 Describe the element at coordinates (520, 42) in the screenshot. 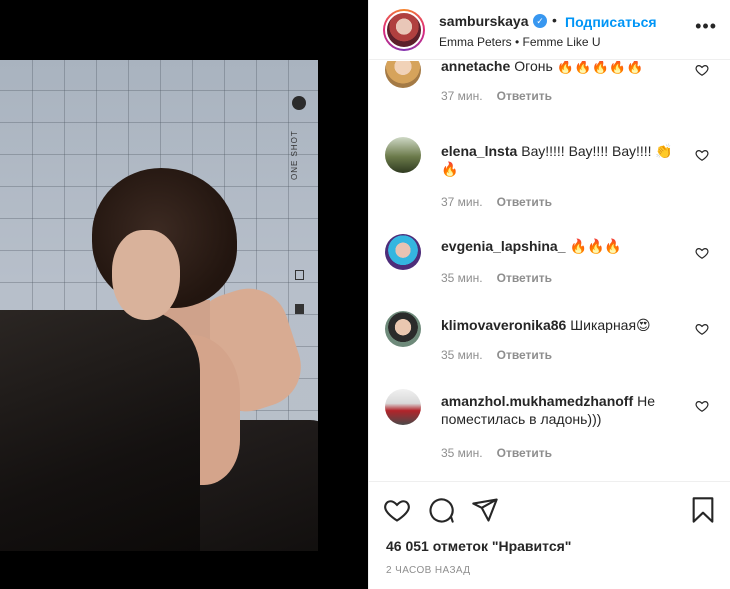

I see `audio-track-link: Emma Peters • Femme Like U` at that location.